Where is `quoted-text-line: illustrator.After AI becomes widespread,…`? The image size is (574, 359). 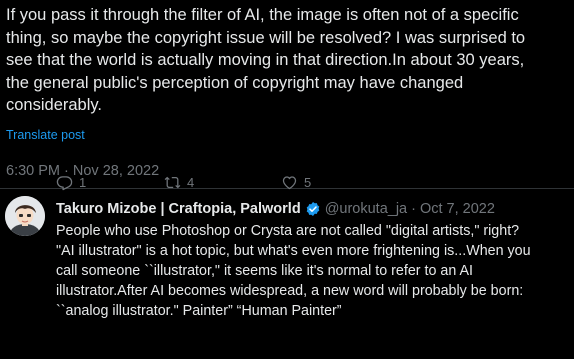
quoted-text-line: illustrator.After AI becomes widespread,… is located at coordinates (290, 291).